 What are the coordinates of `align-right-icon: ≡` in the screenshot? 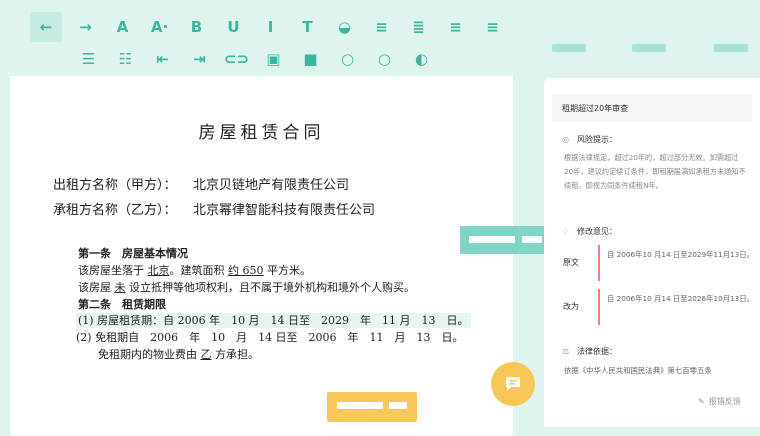 It's located at (492, 27).